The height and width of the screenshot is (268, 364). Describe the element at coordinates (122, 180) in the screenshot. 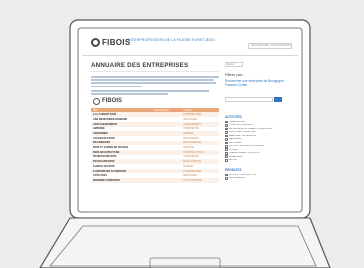

I see `company-name: DOMAINE FORESTIER` at that location.